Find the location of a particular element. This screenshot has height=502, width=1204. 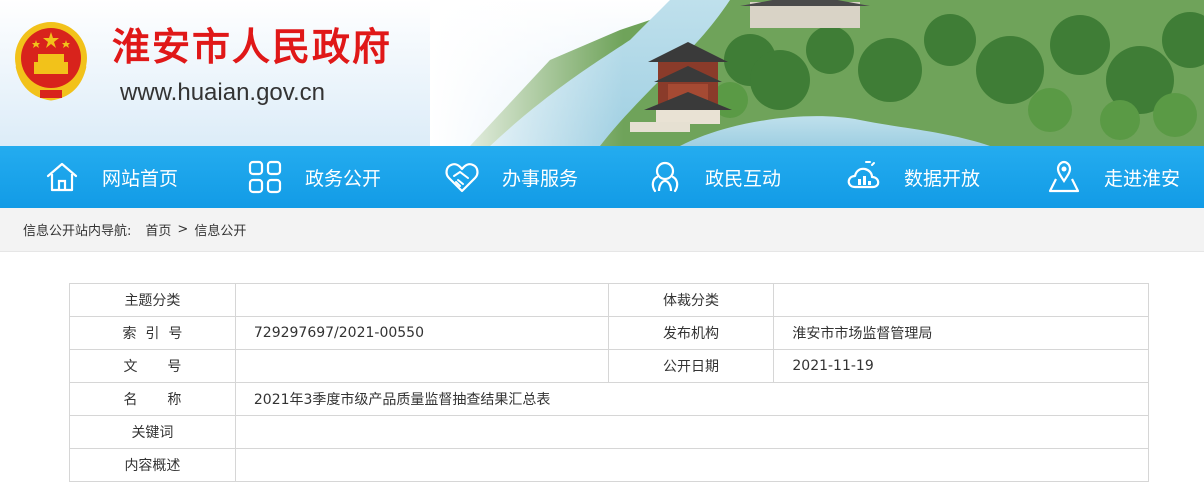

index-value: 729297697/2021-00550 is located at coordinates (421, 333).